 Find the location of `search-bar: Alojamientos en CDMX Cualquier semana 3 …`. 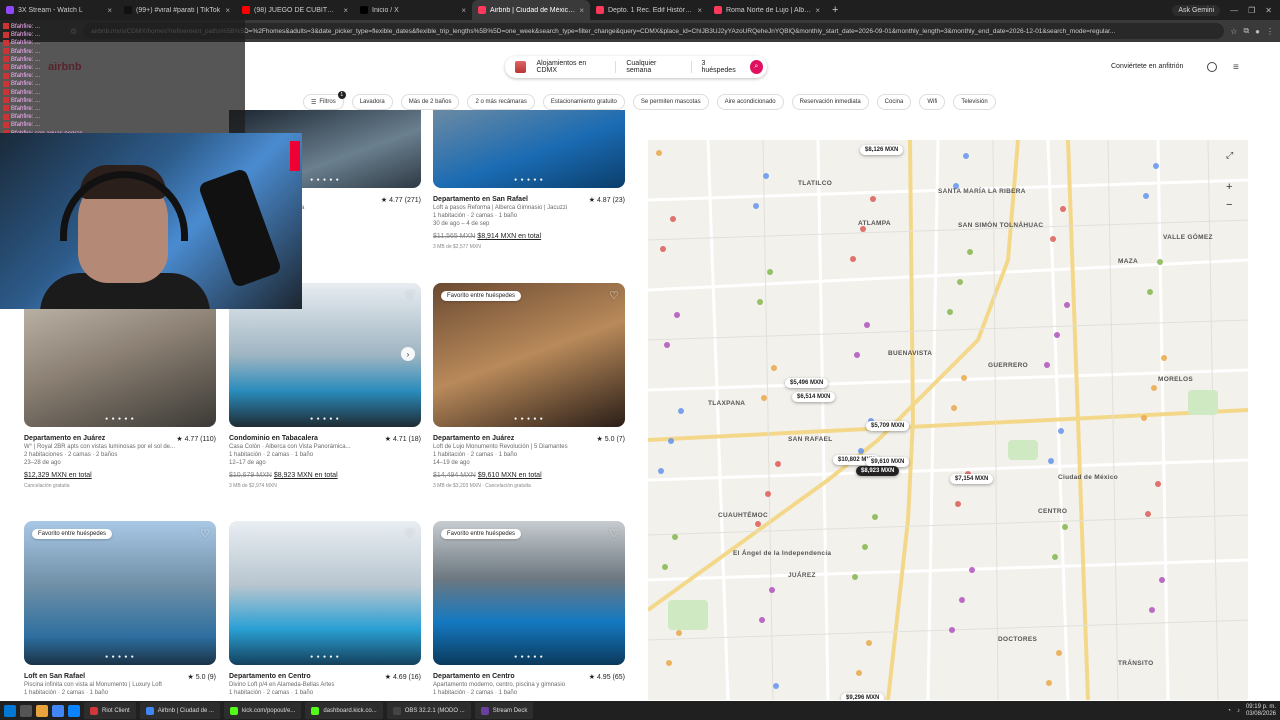

search-bar: Alojamientos en CDMX Cualquier semana 3 … is located at coordinates (636, 67).